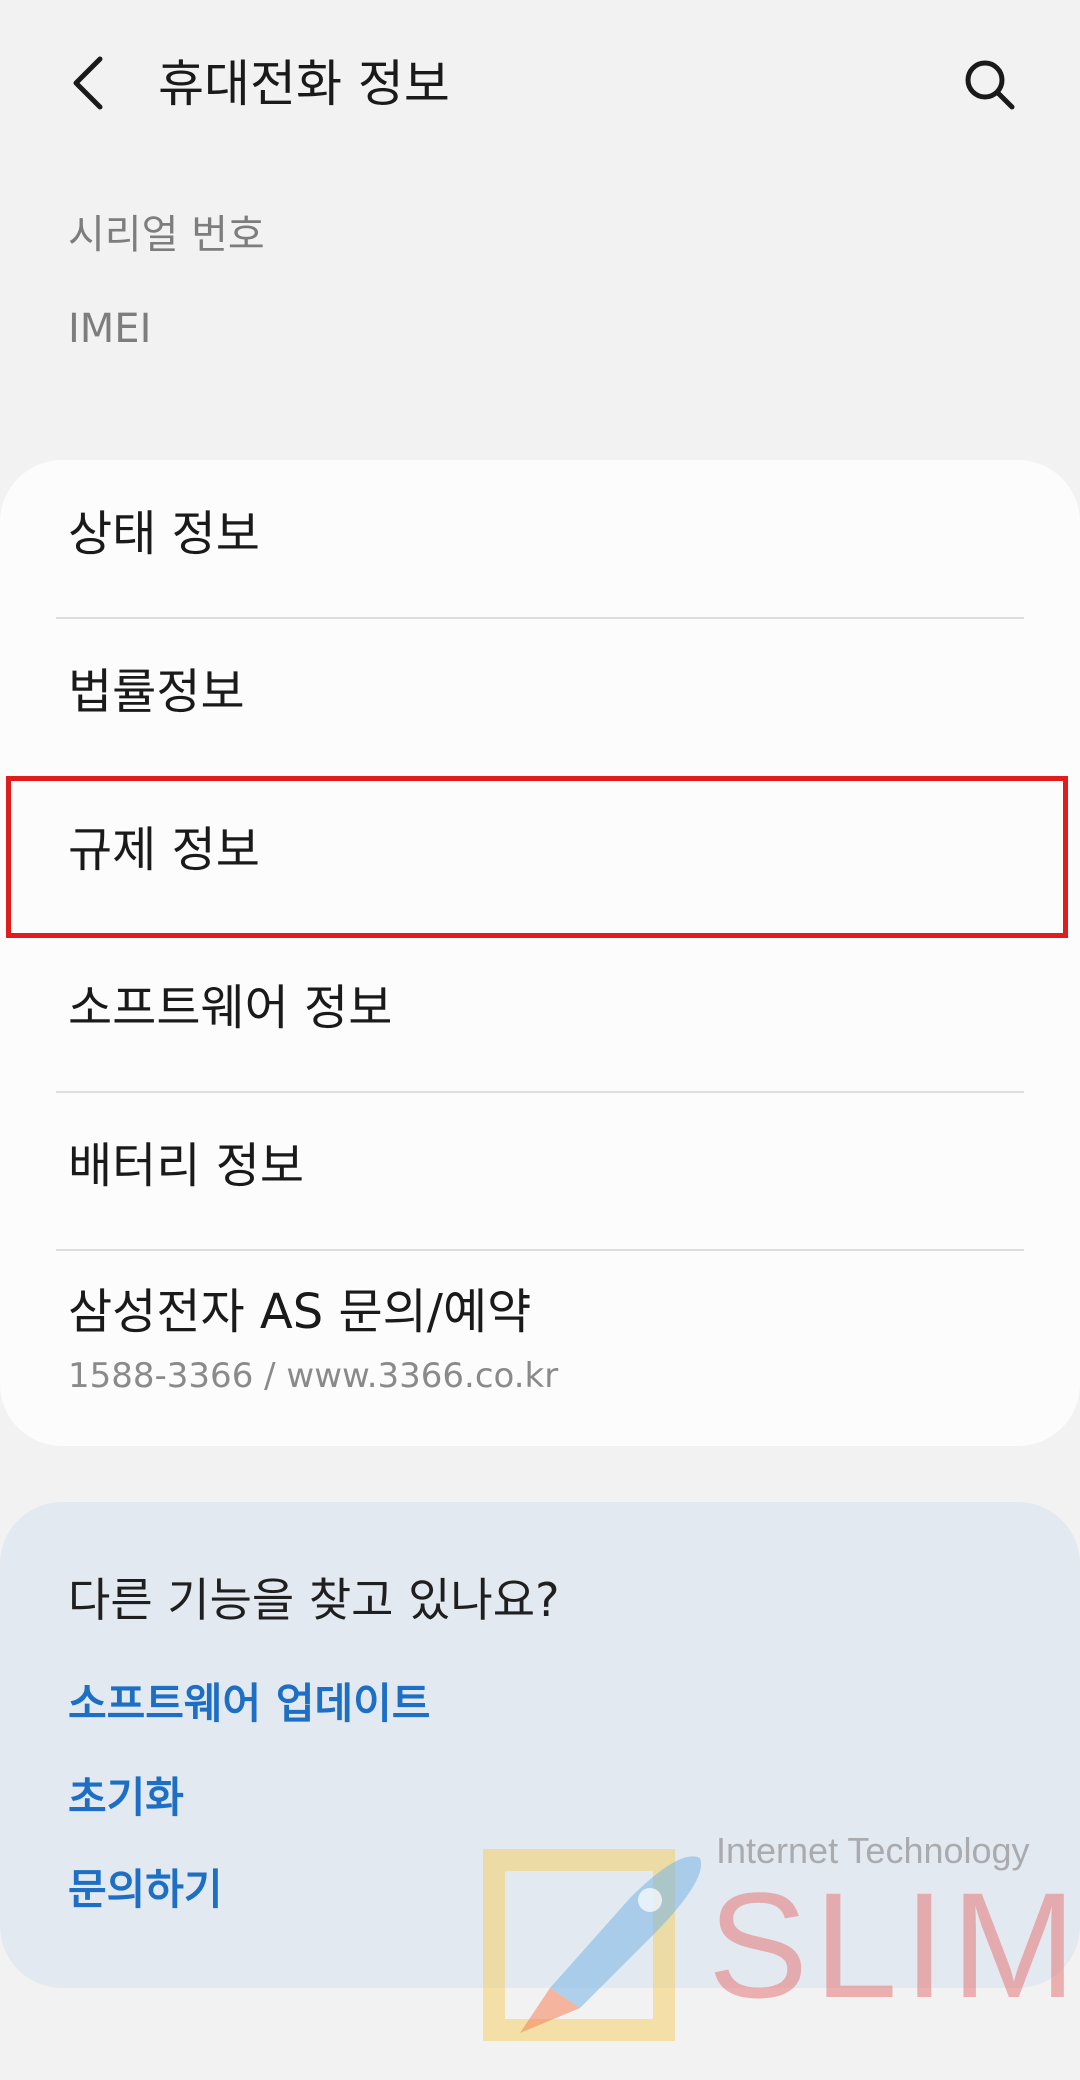  What do you see at coordinates (300, 1312) in the screenshot?
I see `menu-item-label: 삼성전자 AS 문의/예약` at bounding box center [300, 1312].